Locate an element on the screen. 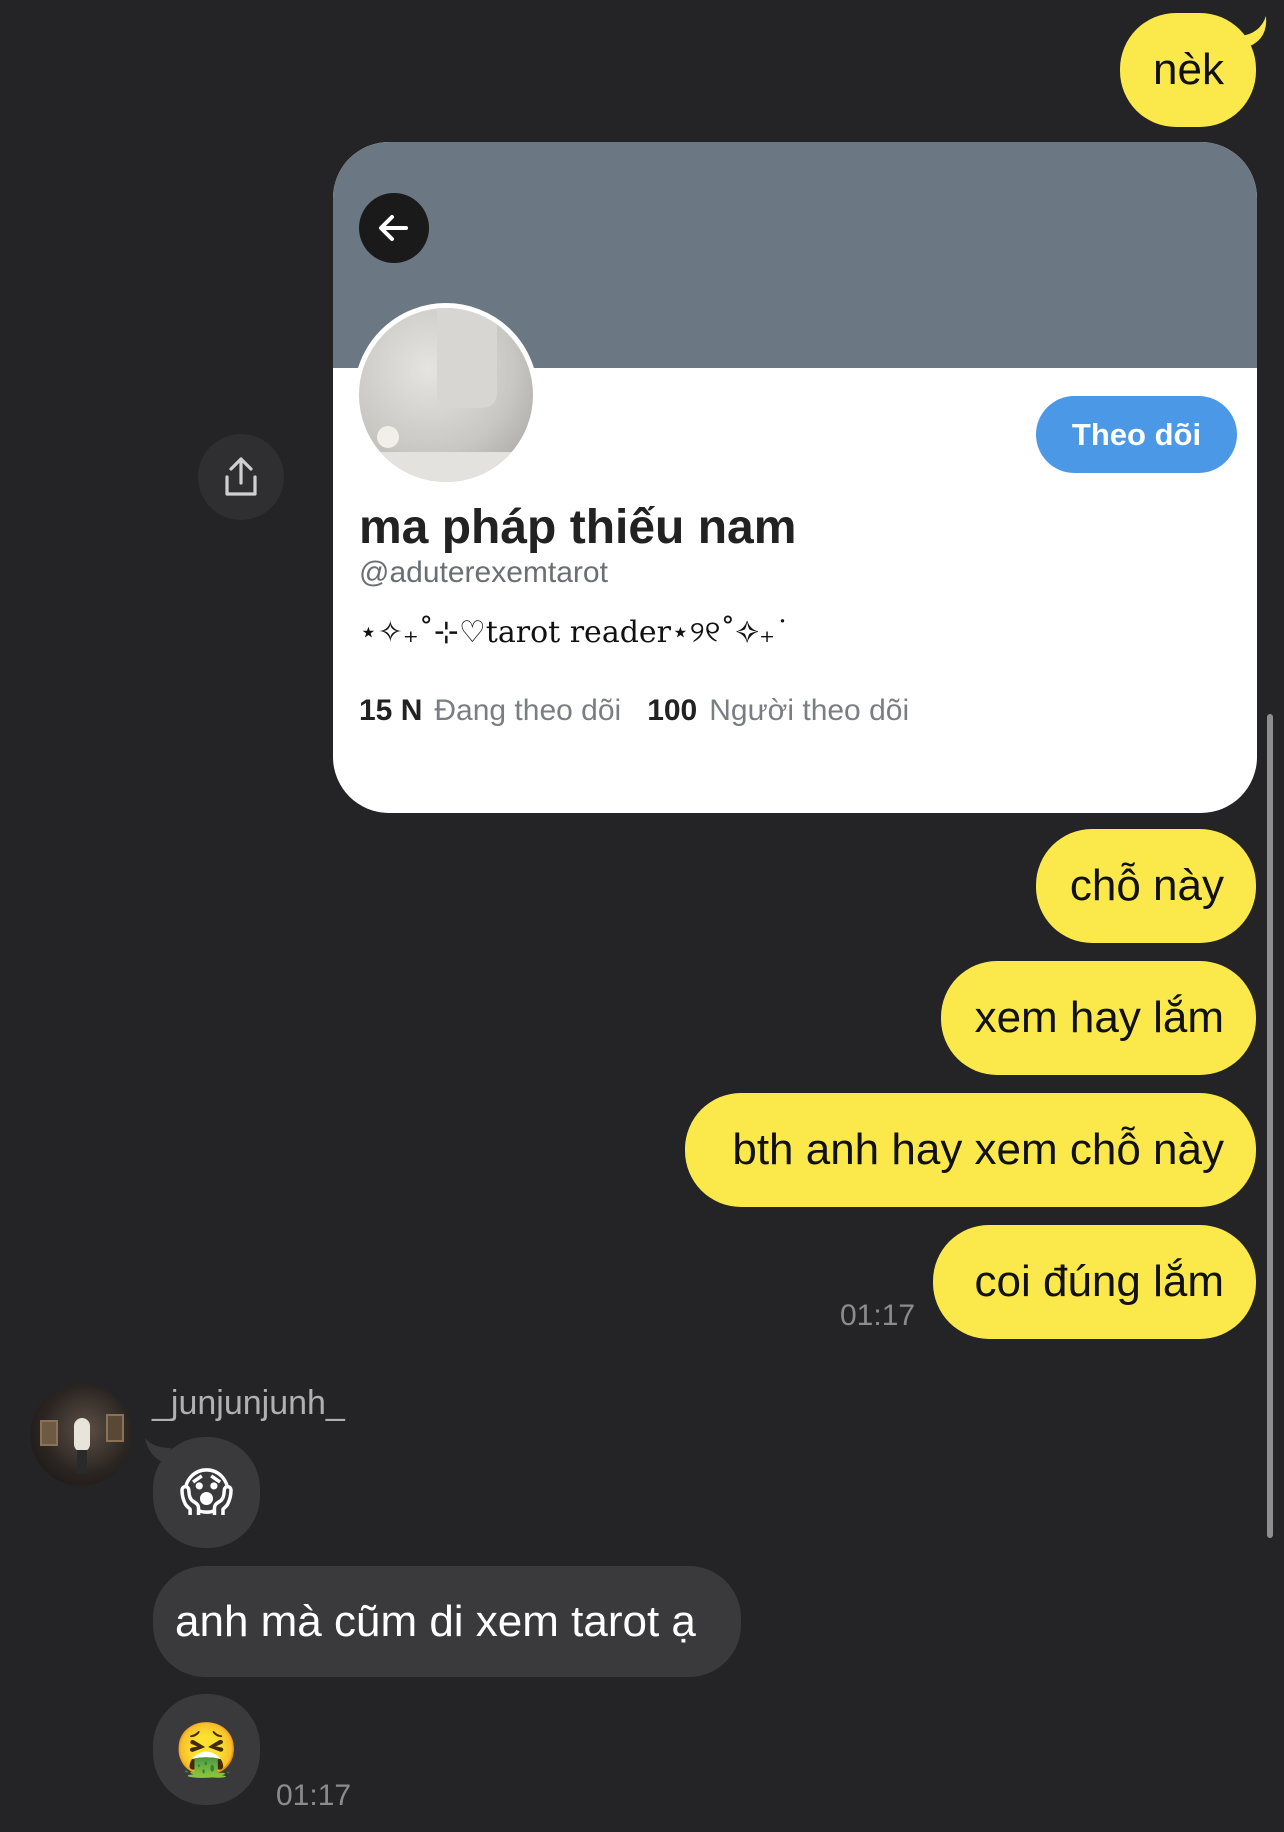 This screenshot has height=1832, width=1284. avatar is located at coordinates (81, 1435).